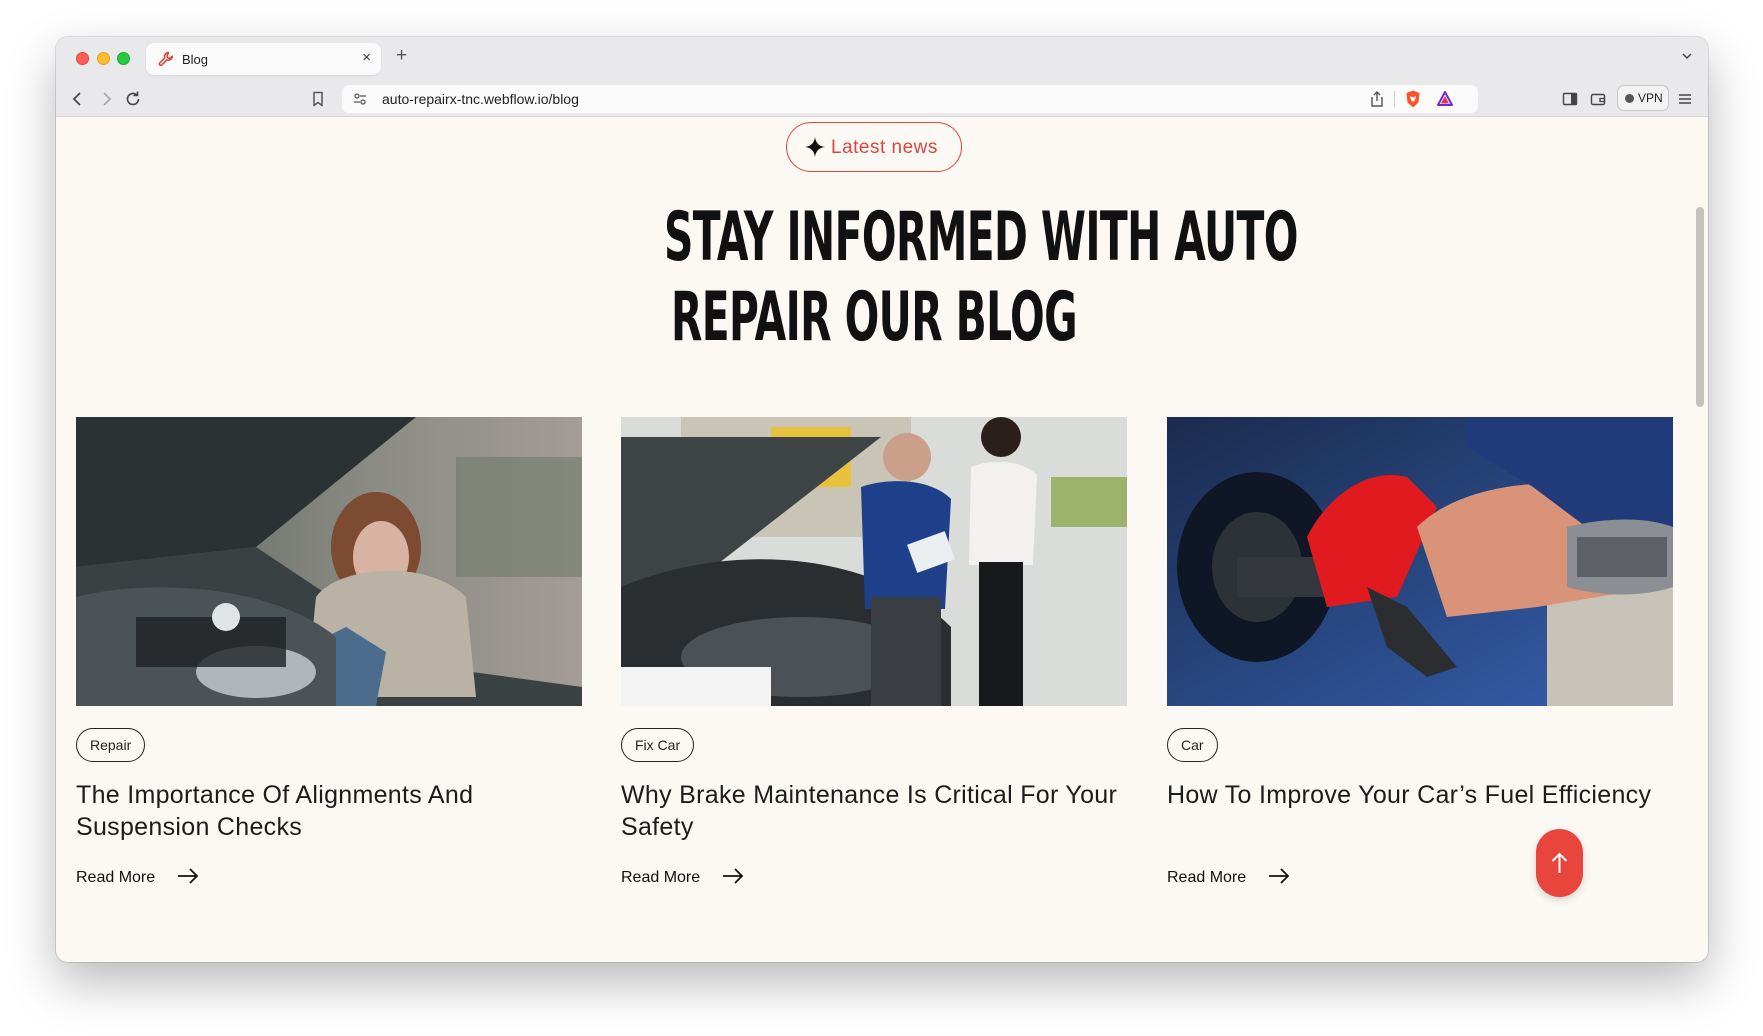 This screenshot has width=1763, height=1036. I want to click on tab-title: Blog, so click(195, 59).